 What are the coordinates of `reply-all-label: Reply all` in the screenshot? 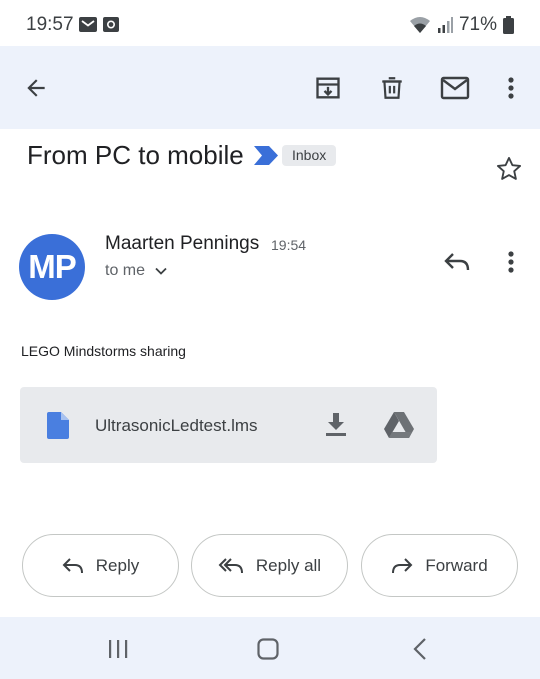 It's located at (288, 565).